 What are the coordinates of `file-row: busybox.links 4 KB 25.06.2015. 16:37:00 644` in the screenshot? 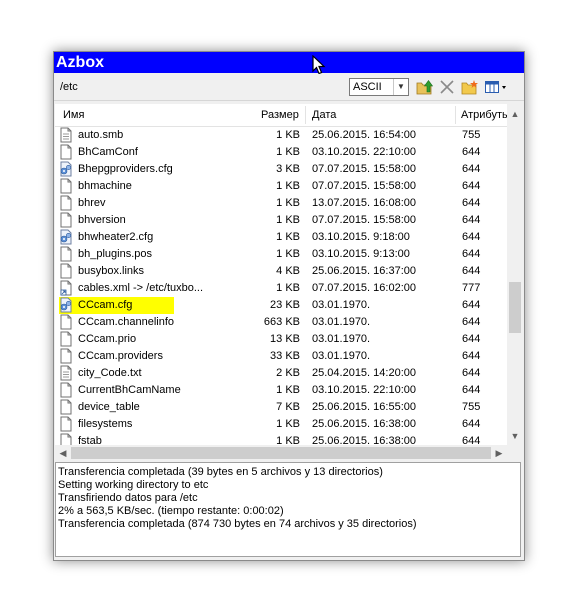 It's located at (281, 271).